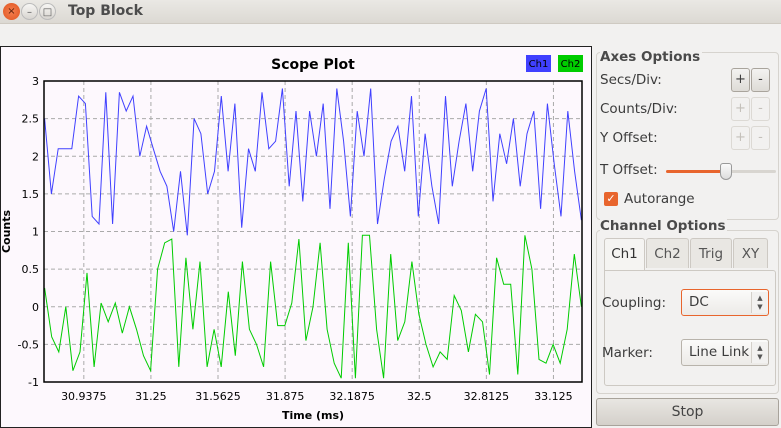 The width and height of the screenshot is (781, 428). Describe the element at coordinates (664, 226) in the screenshot. I see `channel-options-title: Channel Options` at that location.